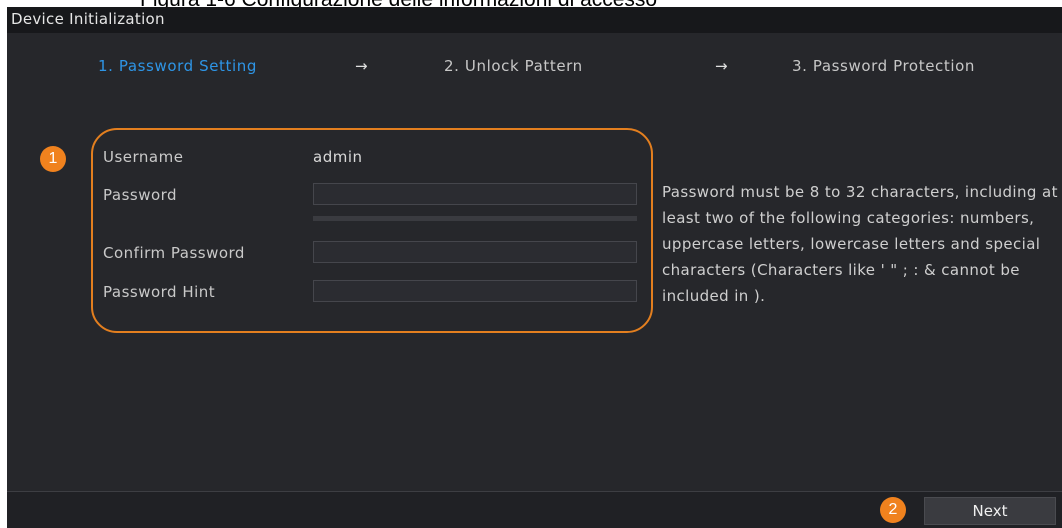  What do you see at coordinates (990, 511) in the screenshot?
I see `next-button: Next` at bounding box center [990, 511].